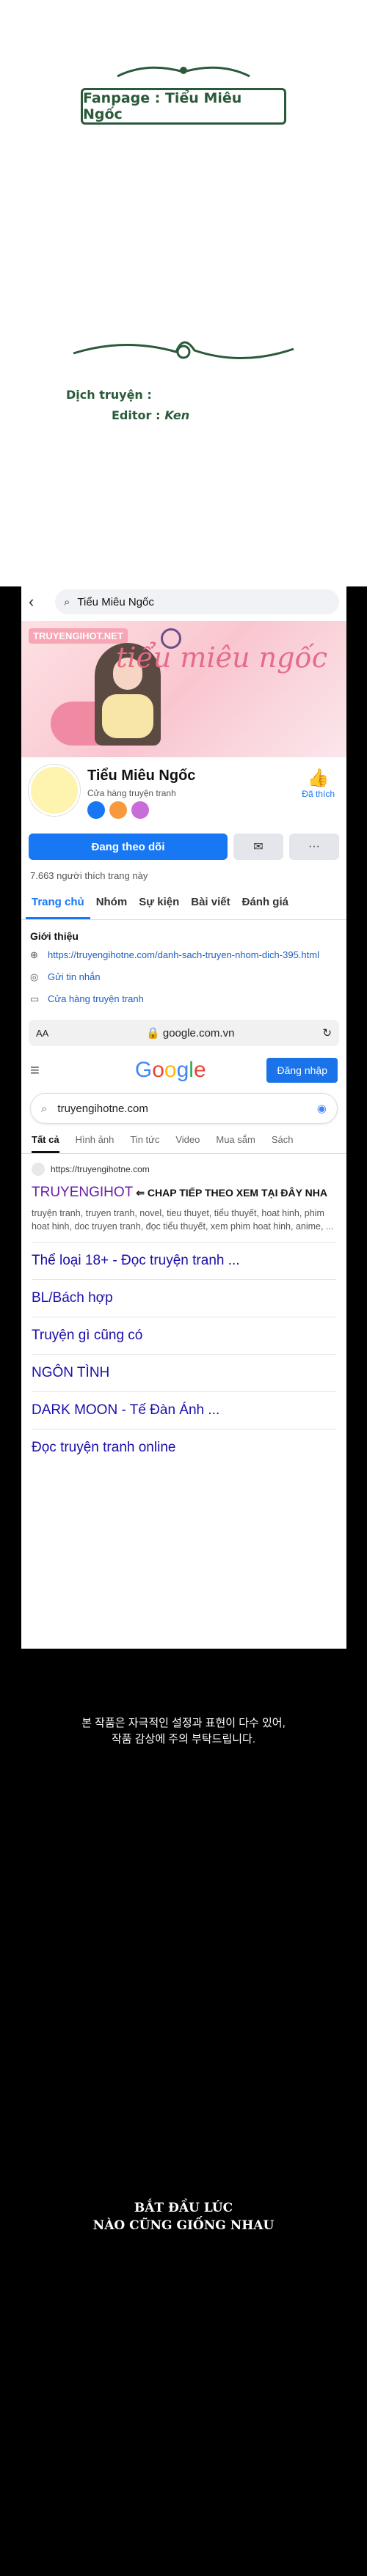 The height and width of the screenshot is (2576, 367). I want to click on sitelink-item: Truyện gì cũng có, so click(184, 1335).